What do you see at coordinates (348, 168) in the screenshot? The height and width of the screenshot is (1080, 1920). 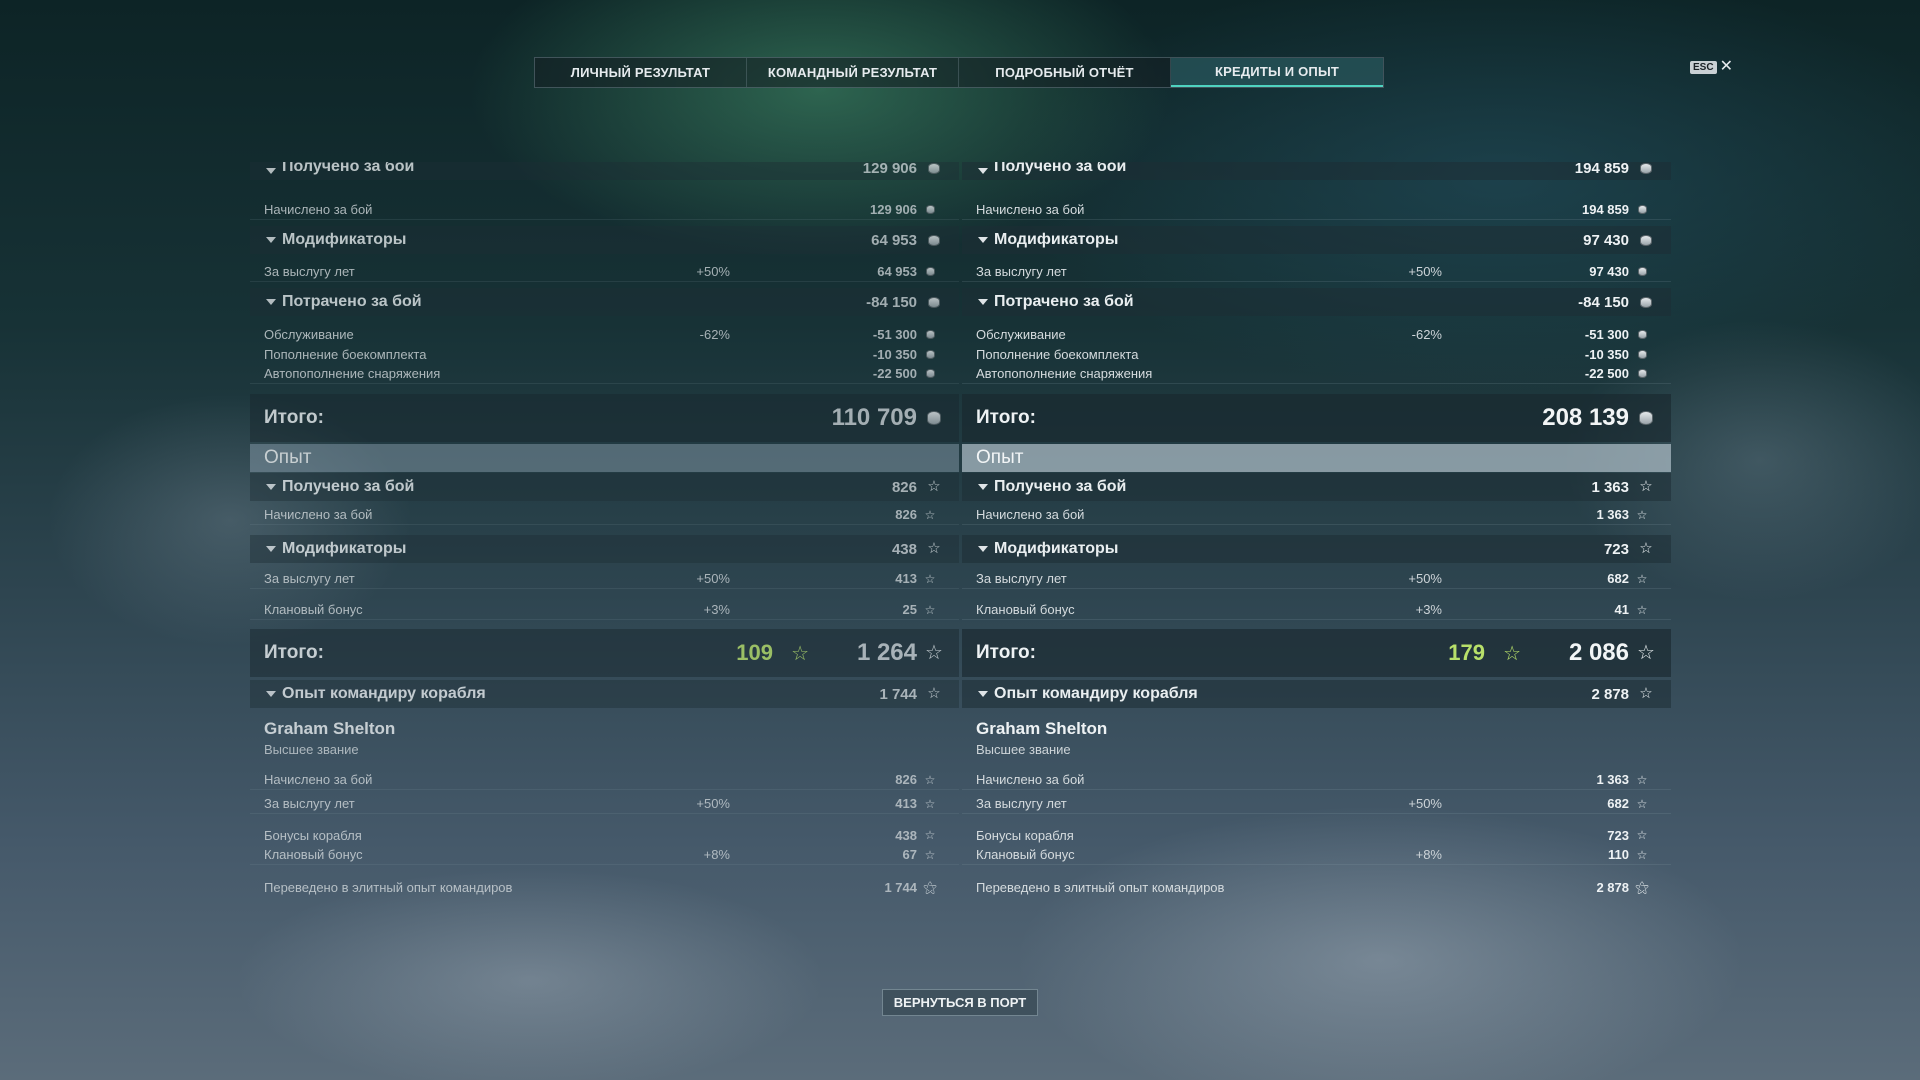 I see `section-label: Получено за бой` at bounding box center [348, 168].